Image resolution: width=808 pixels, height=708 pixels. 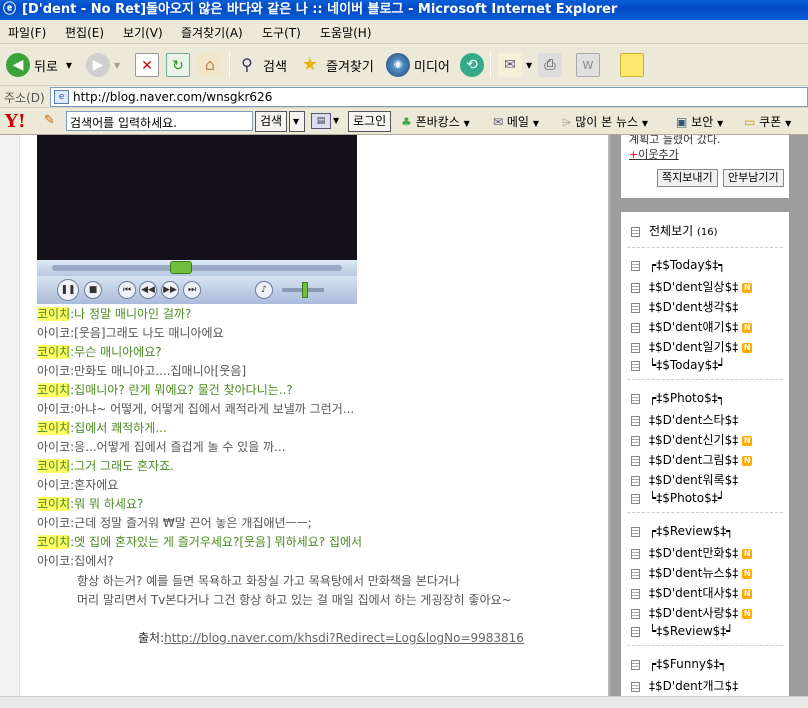 I want to click on history-button: ⟲, so click(x=474, y=65).